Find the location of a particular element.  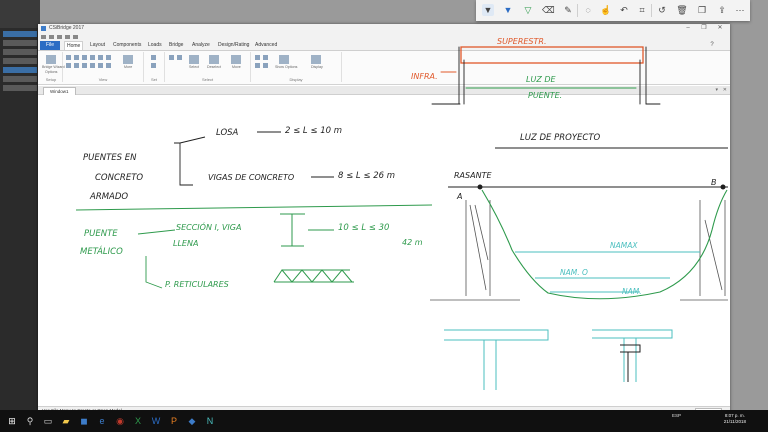

word-icon: W is located at coordinates (156, 421).